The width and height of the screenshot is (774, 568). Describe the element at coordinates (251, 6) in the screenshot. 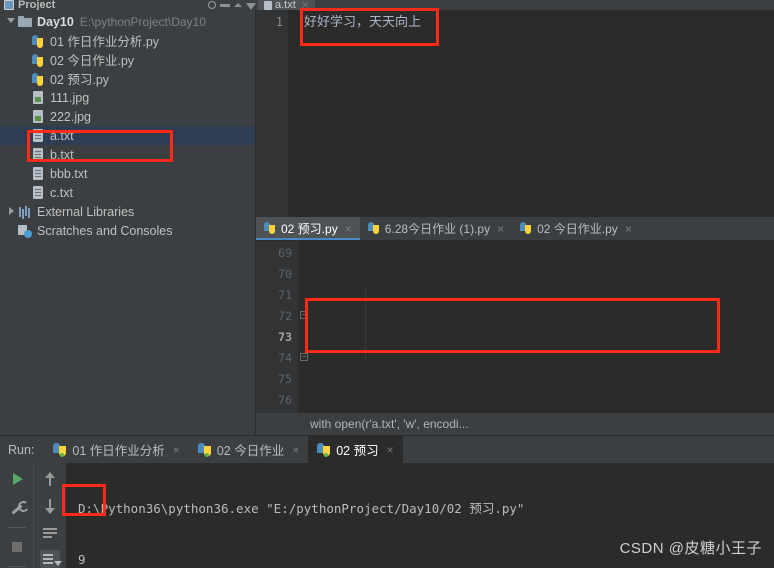

I see `settings-icon` at that location.